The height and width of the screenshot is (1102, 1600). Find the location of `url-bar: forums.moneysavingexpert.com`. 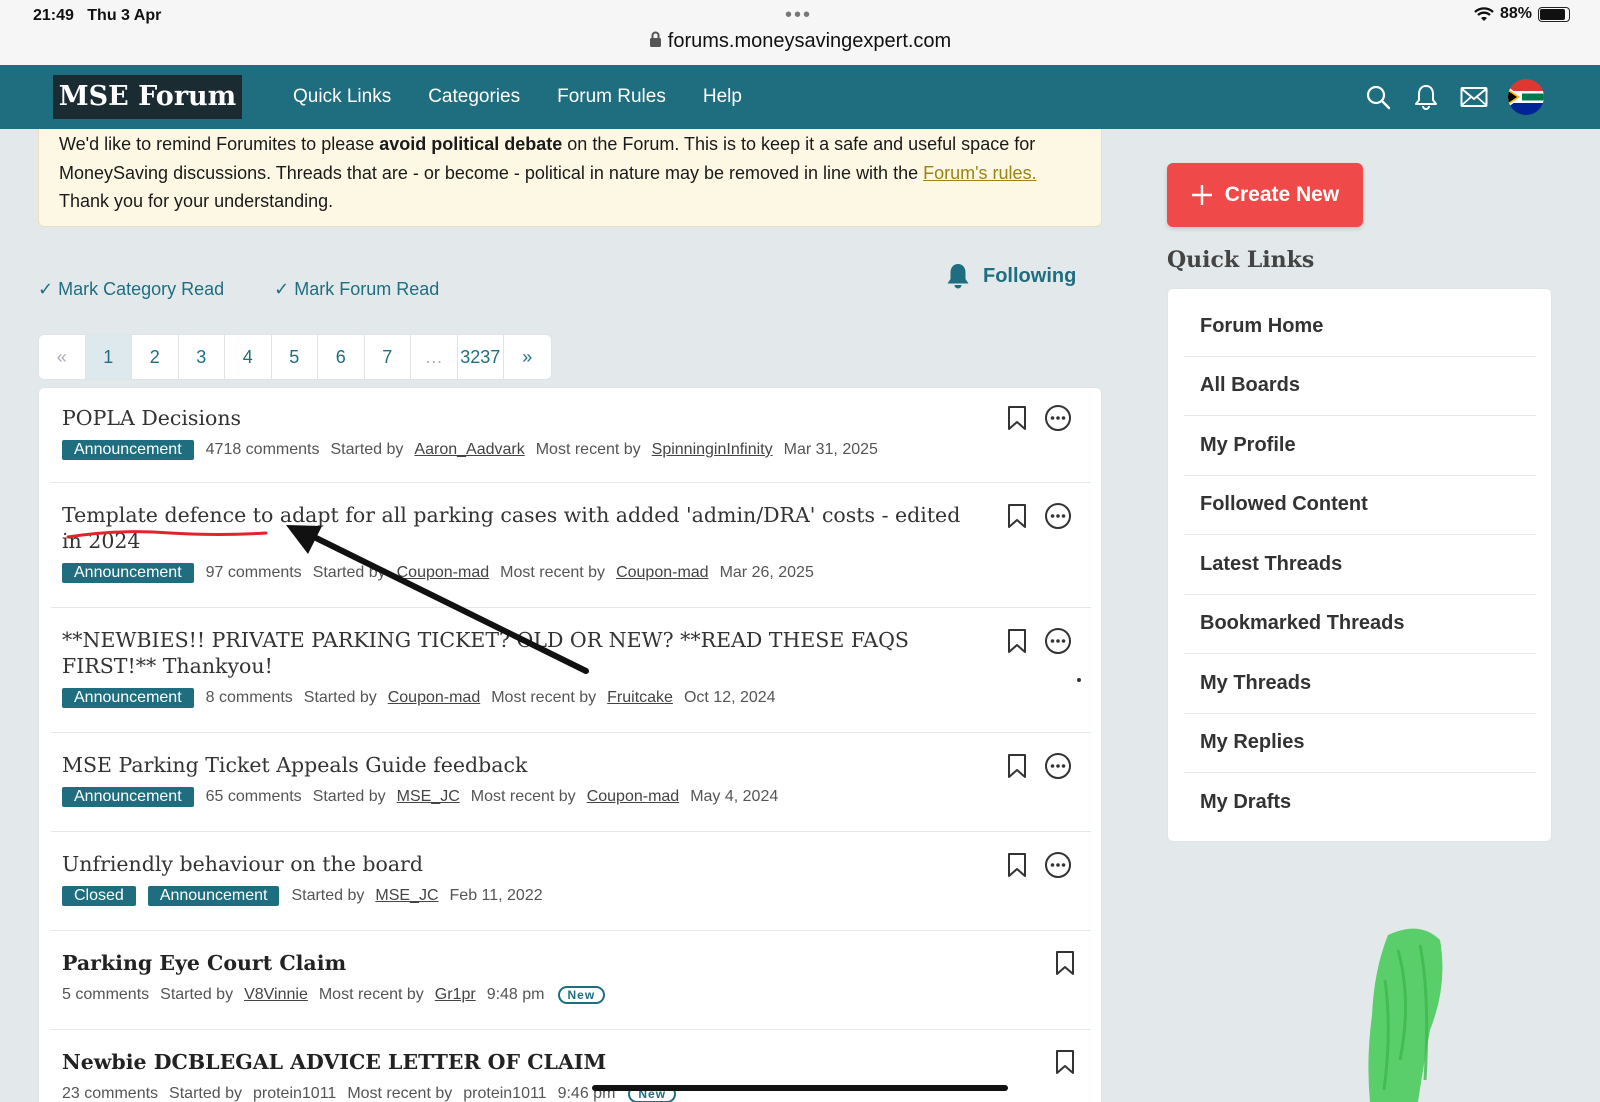

url-bar: forums.moneysavingexpert.com is located at coordinates (800, 41).